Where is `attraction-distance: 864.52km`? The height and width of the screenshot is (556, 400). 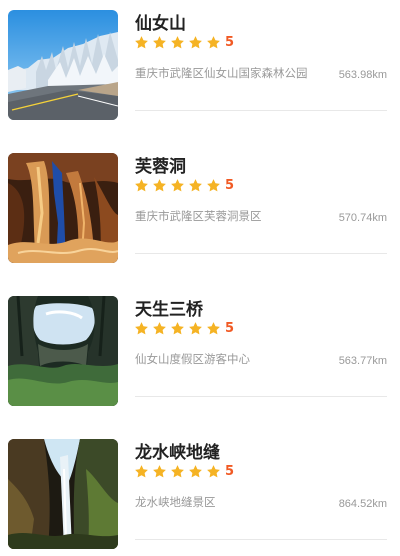 attraction-distance: 864.52km is located at coordinates (362, 504).